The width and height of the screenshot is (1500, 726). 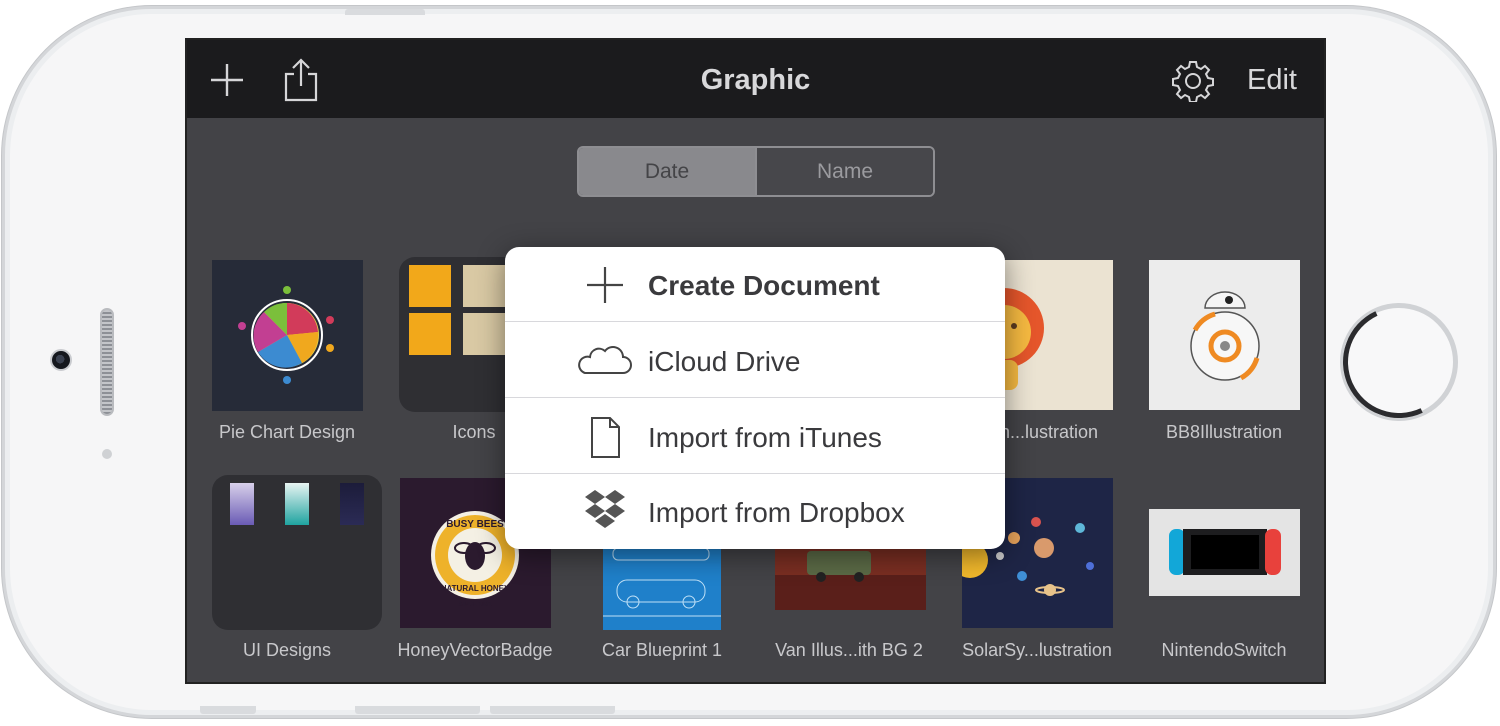 I want to click on page-title: Graphic, so click(x=755, y=80).